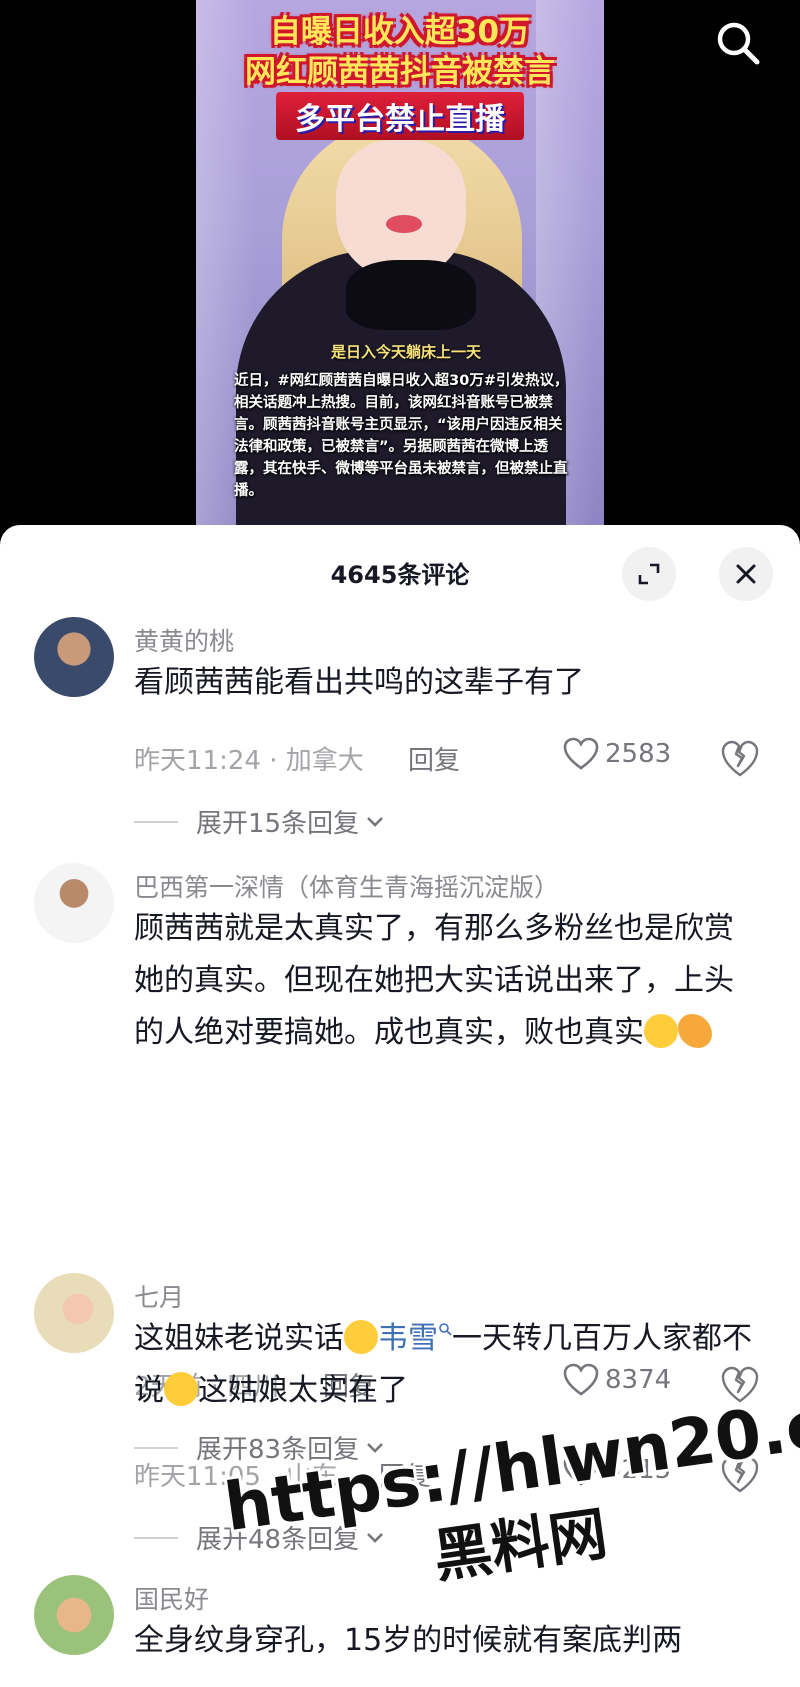 The height and width of the screenshot is (1687, 800). Describe the element at coordinates (401, 210) in the screenshot. I see `person-face` at that location.